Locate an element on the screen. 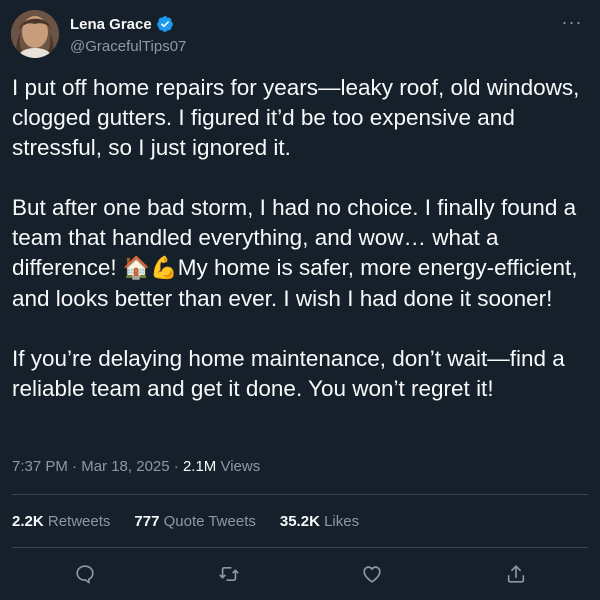  avatar is located at coordinates (35, 34).